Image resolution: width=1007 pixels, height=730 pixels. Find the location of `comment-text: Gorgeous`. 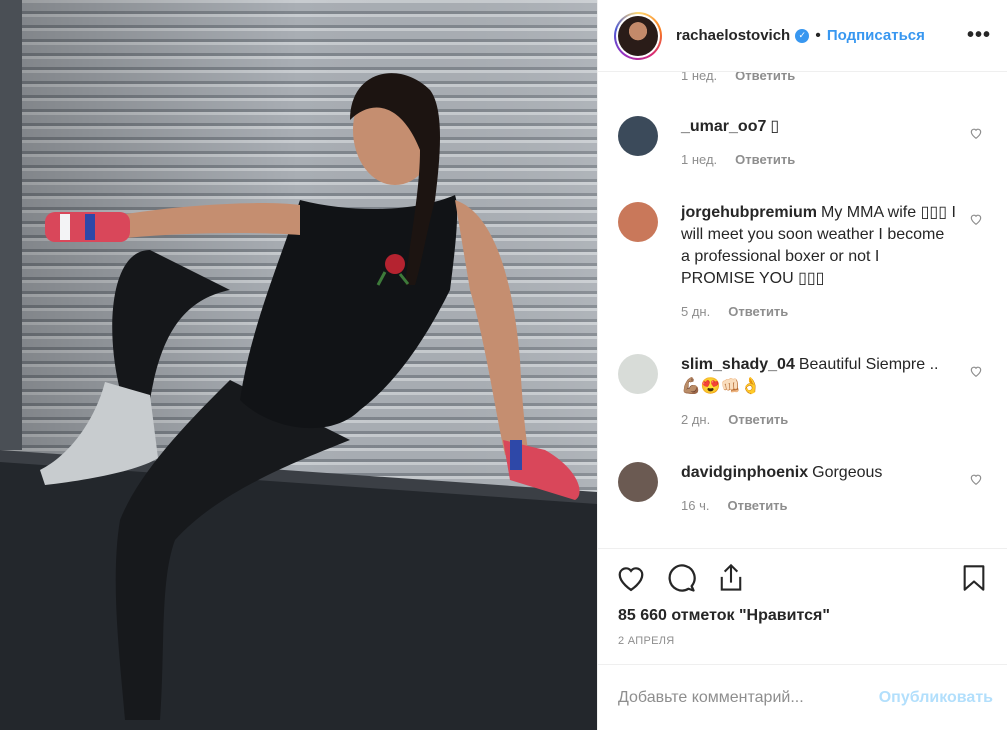

comment-text: Gorgeous is located at coordinates (847, 472).